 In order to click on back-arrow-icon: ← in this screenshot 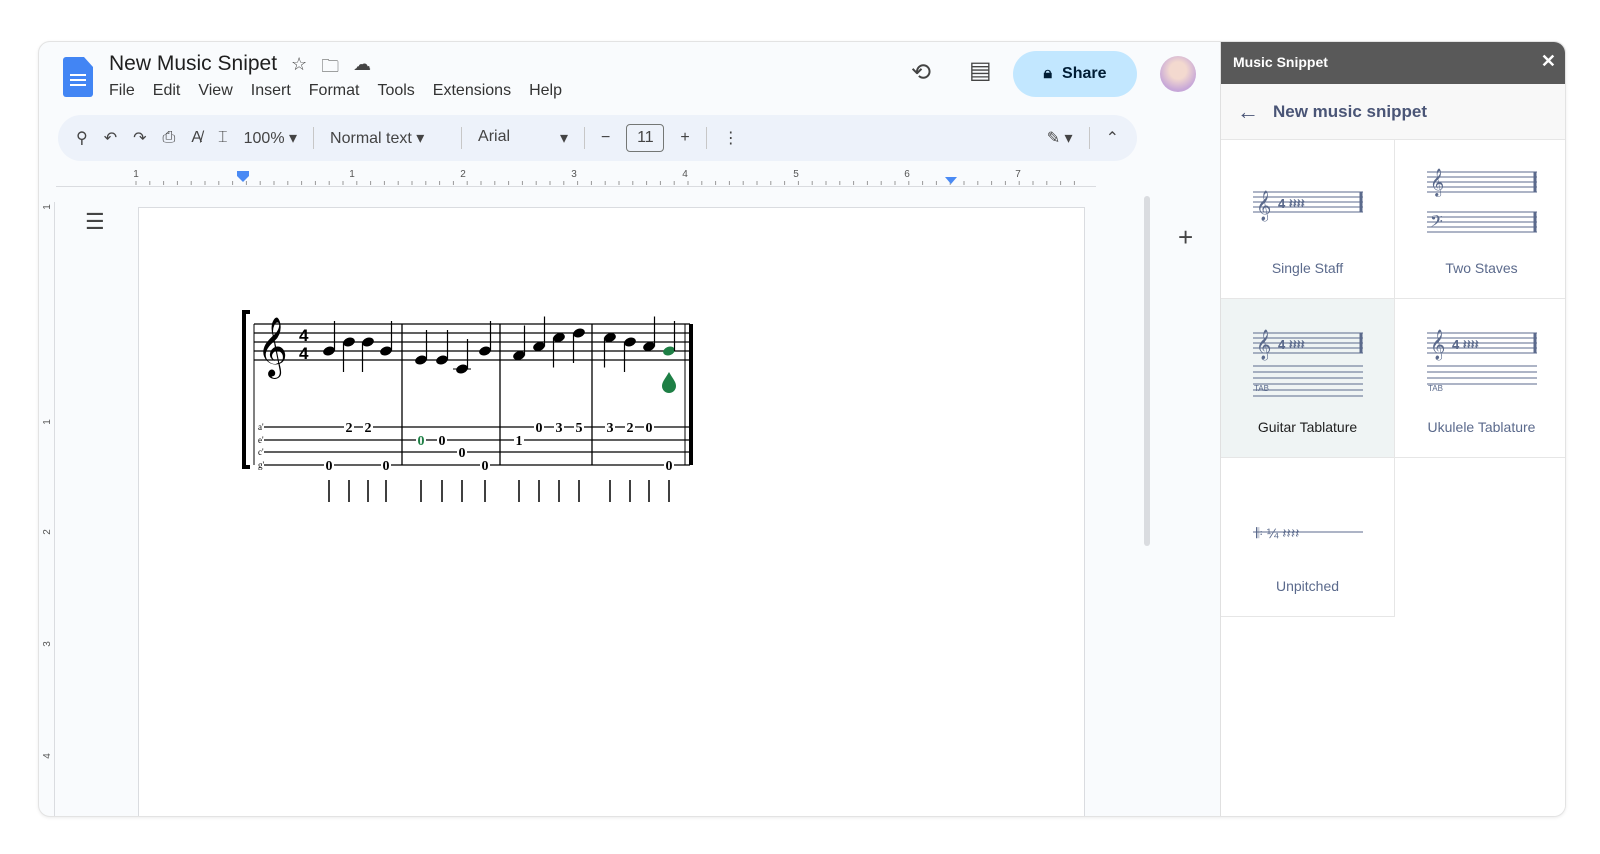, I will do `click(1248, 112)`.